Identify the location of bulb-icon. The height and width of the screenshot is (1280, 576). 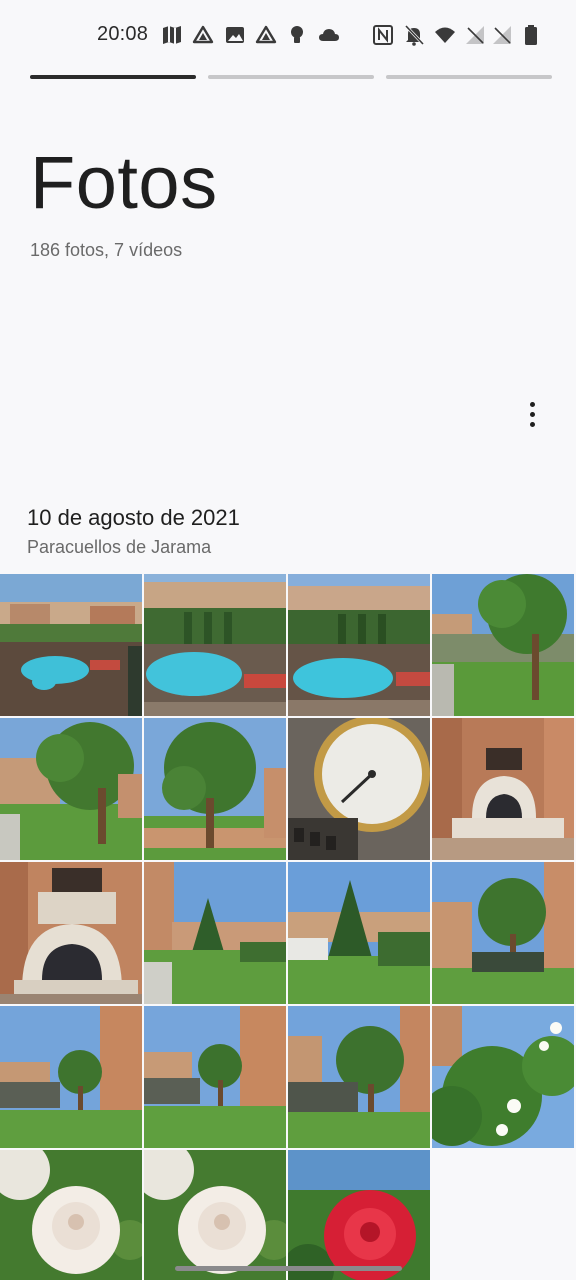
(297, 35).